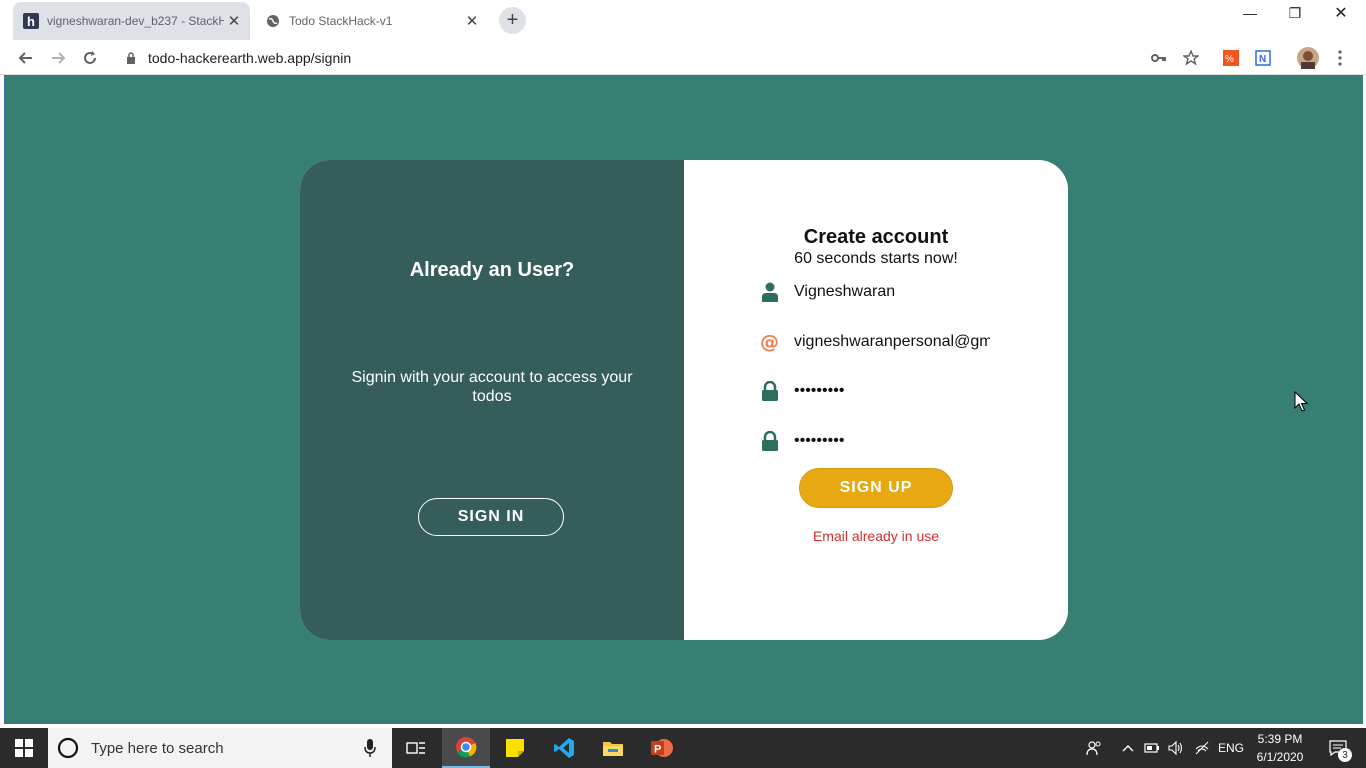 The width and height of the screenshot is (1366, 768). What do you see at coordinates (157, 748) in the screenshot?
I see `search-placeholder: Type here to search` at bounding box center [157, 748].